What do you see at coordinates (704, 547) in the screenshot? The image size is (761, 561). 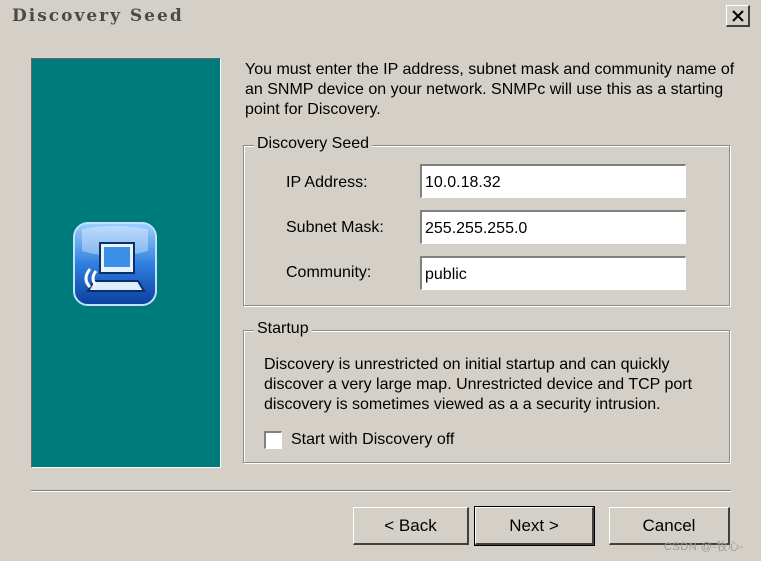 I see `watermark: CSDN @-牧心-` at bounding box center [704, 547].